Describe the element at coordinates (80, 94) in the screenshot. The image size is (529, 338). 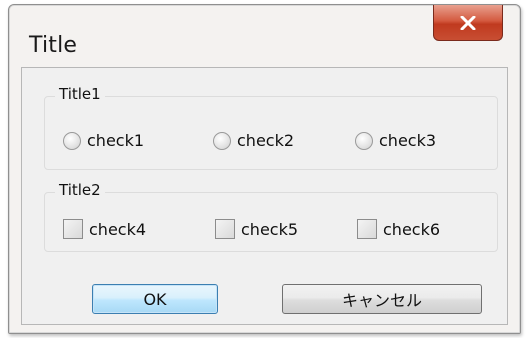
I see `groupbox-title1-legend: Title1` at that location.